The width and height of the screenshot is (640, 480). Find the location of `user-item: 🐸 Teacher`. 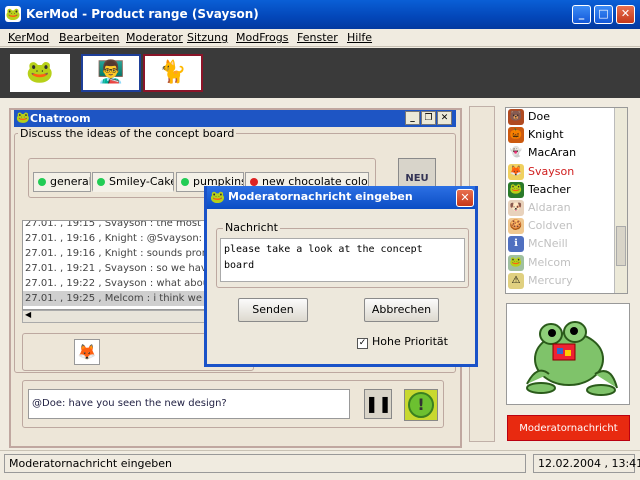

user-item: 🐸 Teacher is located at coordinates (566, 190).